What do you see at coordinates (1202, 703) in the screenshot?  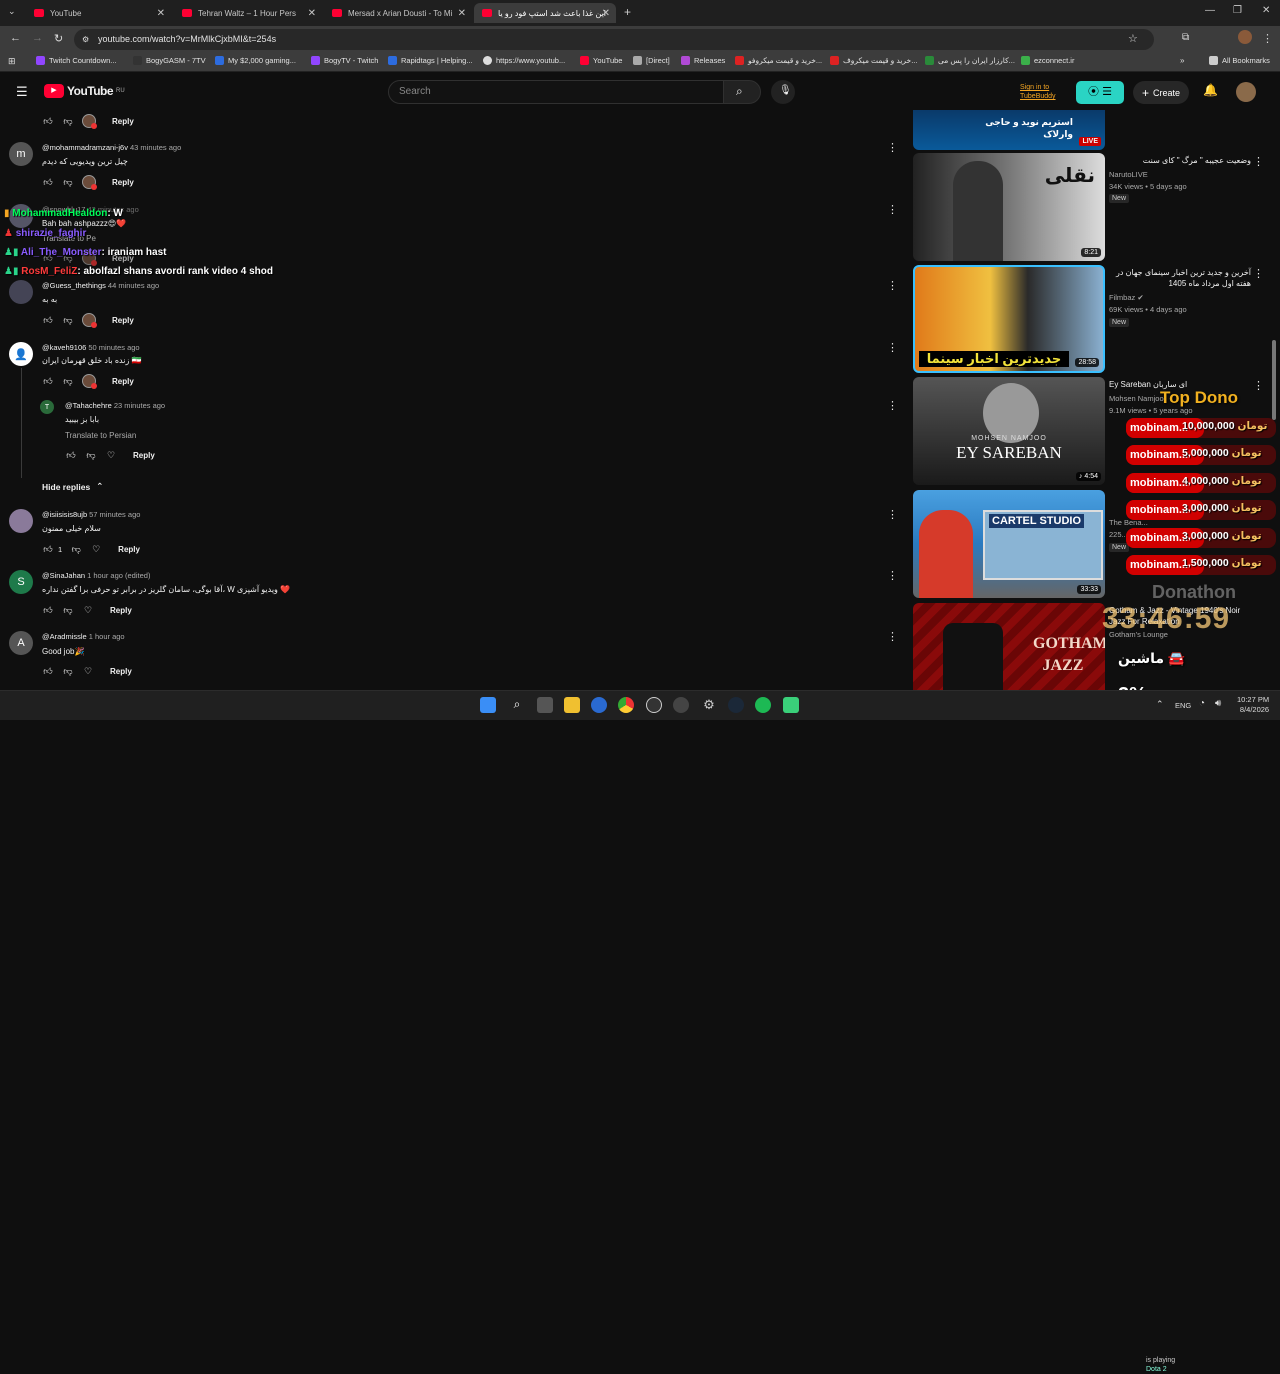 I see `wifi-icon: ◔` at bounding box center [1202, 703].